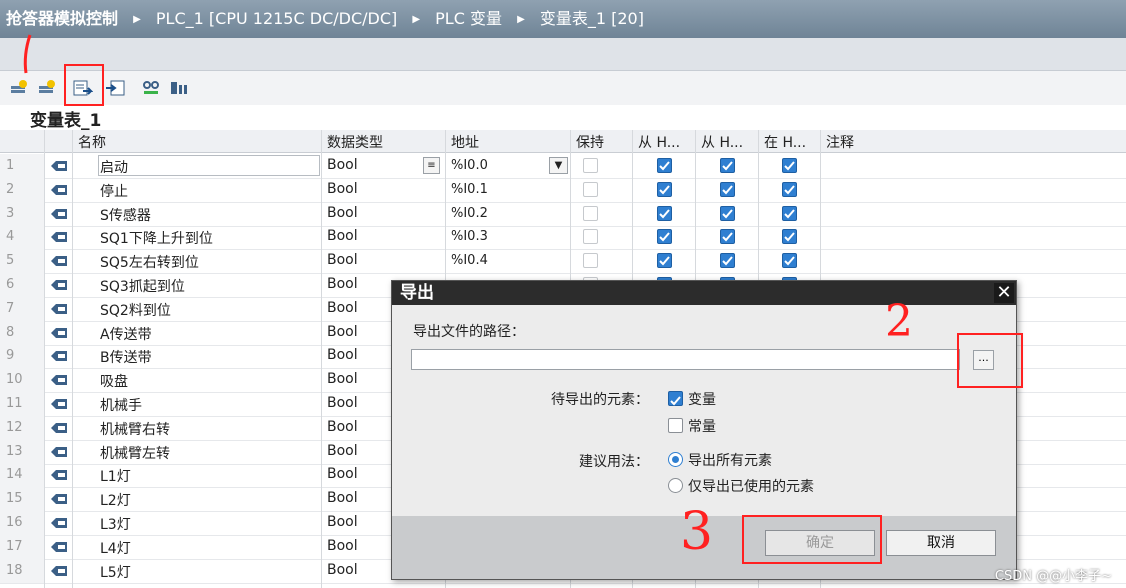 This screenshot has width=1126, height=588. I want to click on col-retain: 保持, so click(590, 142).